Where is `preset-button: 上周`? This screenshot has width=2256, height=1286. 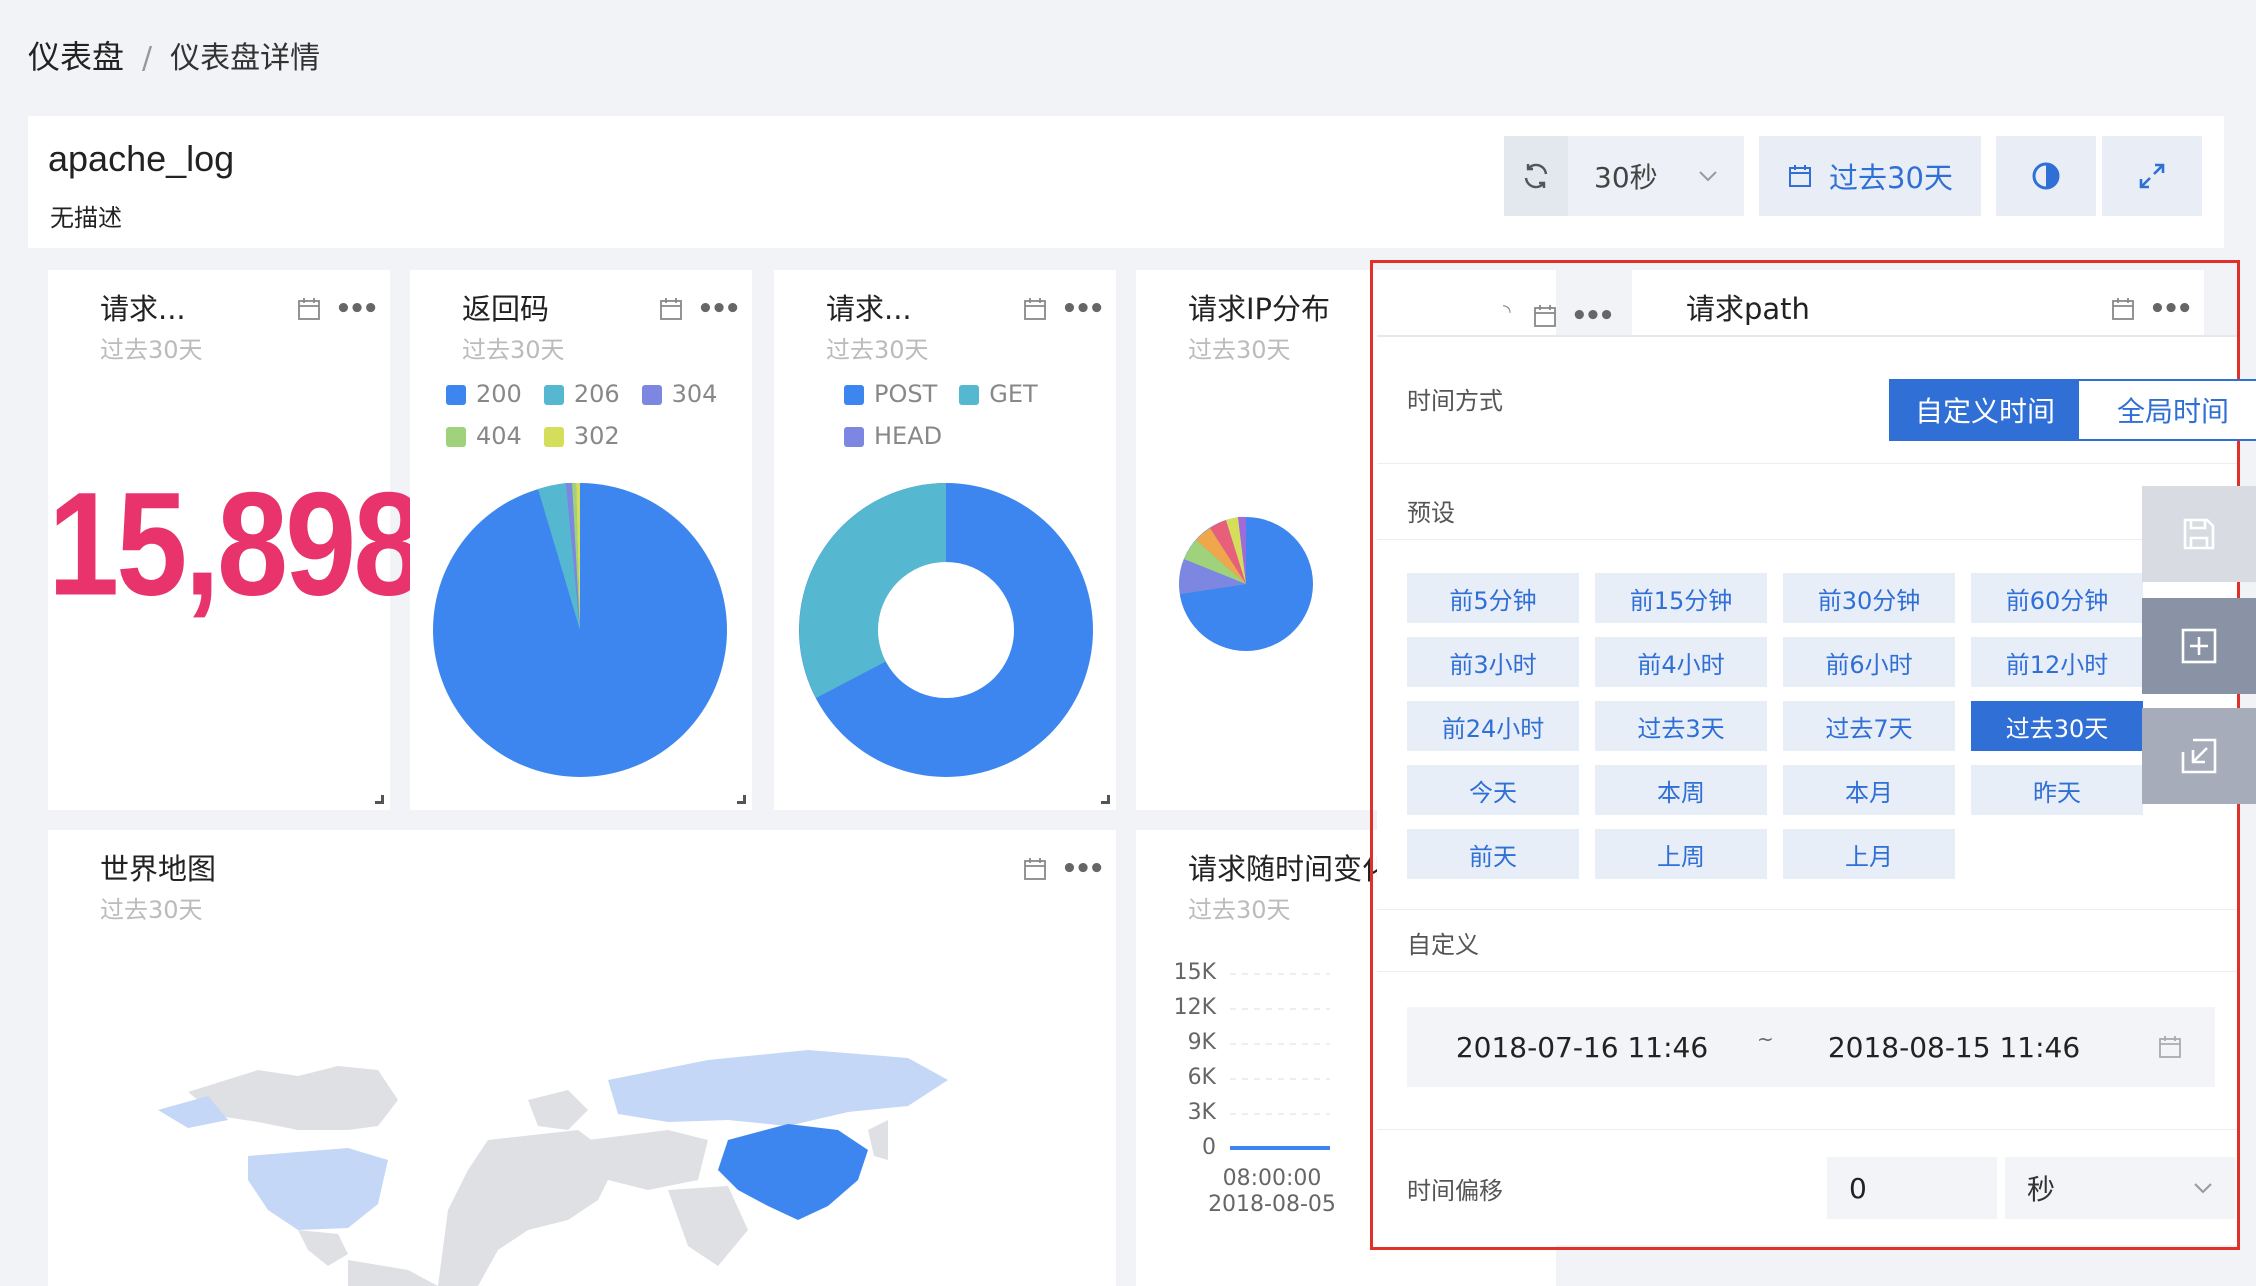 preset-button: 上周 is located at coordinates (1681, 854).